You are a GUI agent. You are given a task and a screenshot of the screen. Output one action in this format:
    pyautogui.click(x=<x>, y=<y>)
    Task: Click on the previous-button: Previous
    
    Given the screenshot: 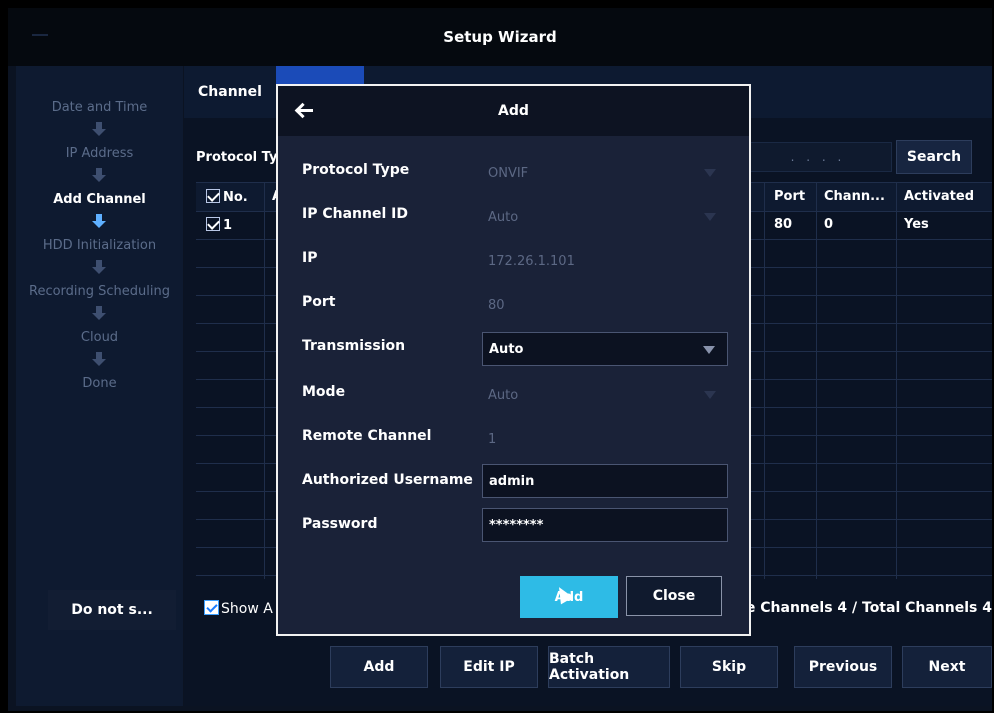 What is the action you would take?
    pyautogui.click(x=843, y=667)
    